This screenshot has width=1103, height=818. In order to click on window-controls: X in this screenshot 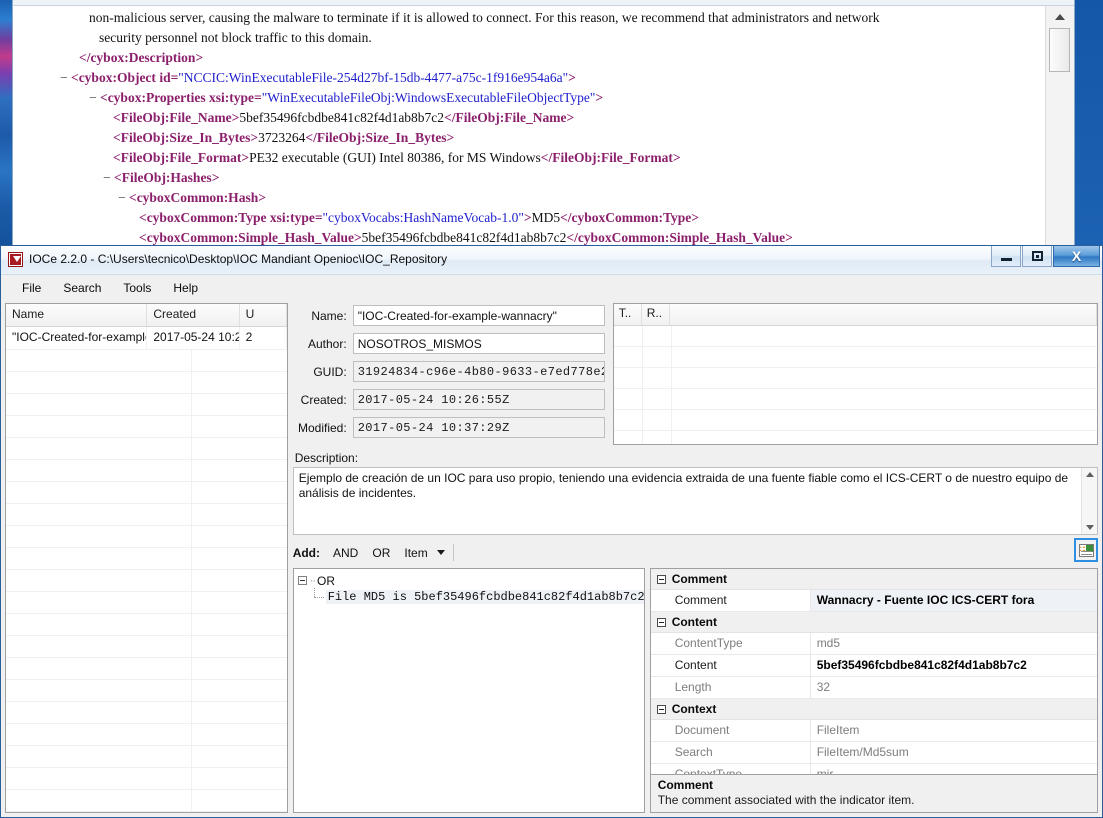, I will do `click(1045, 257)`.